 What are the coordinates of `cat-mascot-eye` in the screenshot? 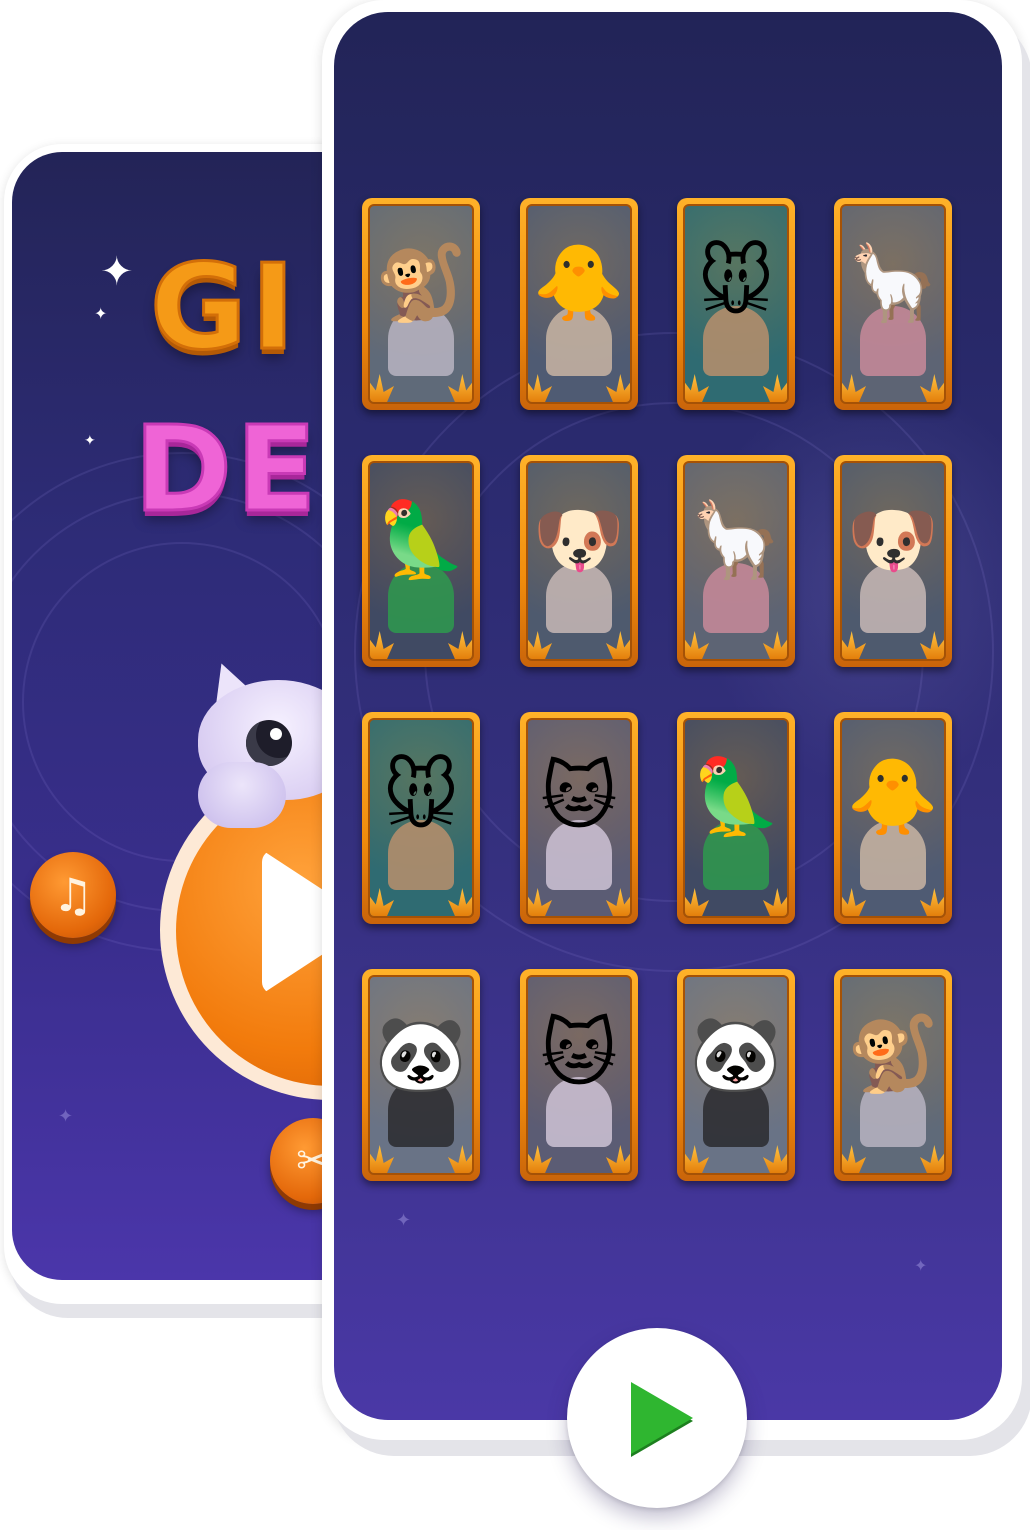 It's located at (269, 743).